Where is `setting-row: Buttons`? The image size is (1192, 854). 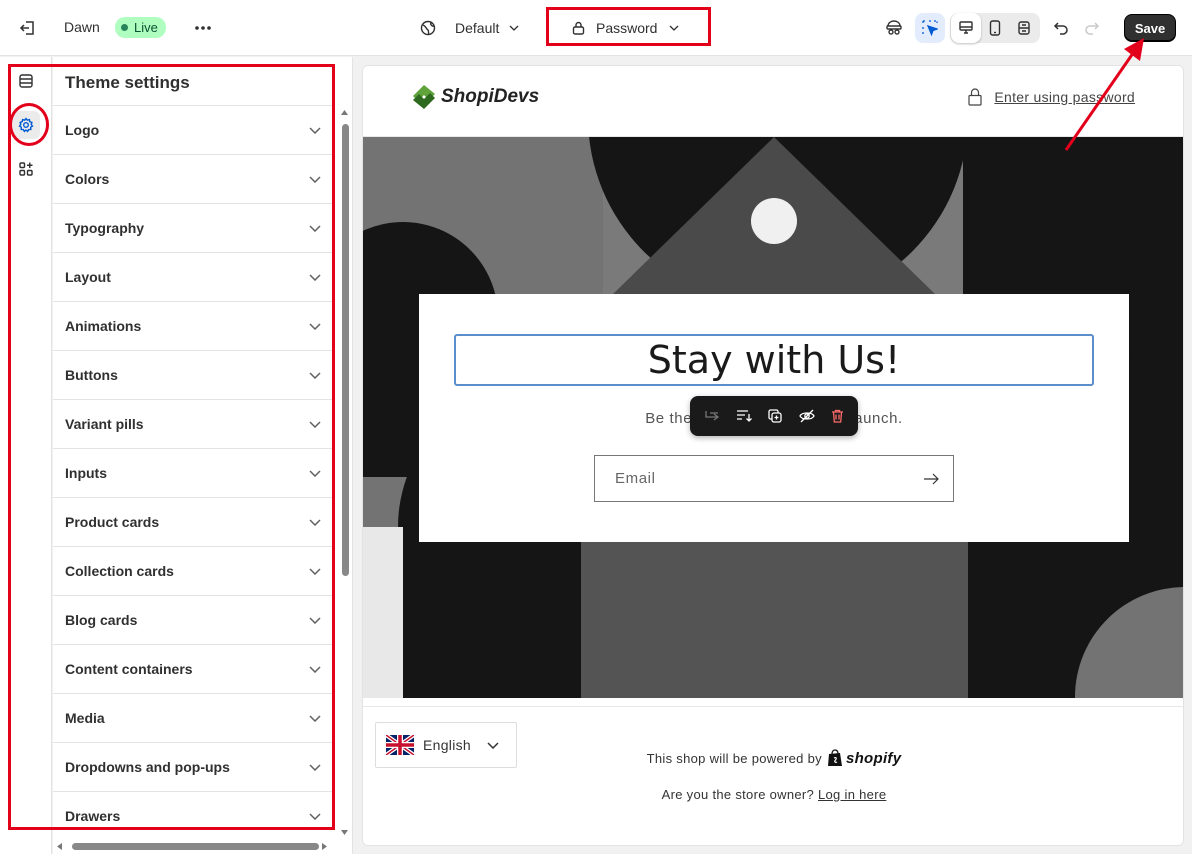 setting-row: Buttons is located at coordinates (194, 374).